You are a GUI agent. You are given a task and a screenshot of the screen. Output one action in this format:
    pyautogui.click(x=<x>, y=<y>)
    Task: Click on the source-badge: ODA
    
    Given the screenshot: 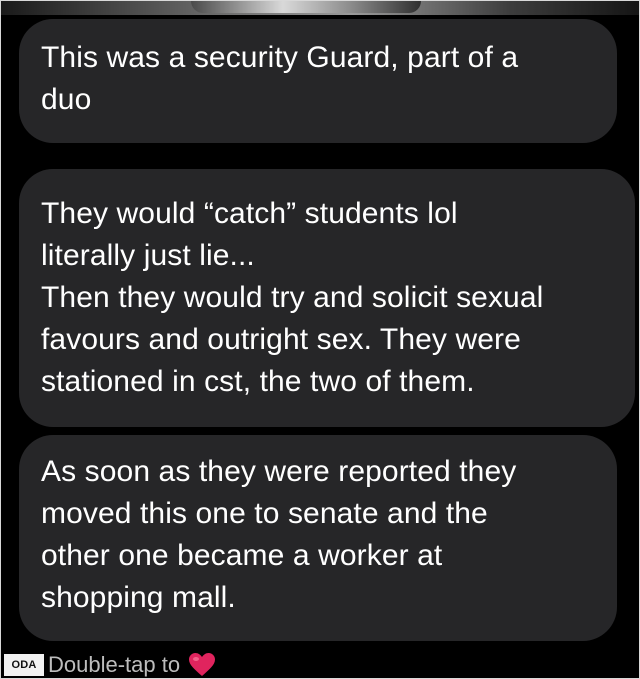 What is the action you would take?
    pyautogui.click(x=24, y=665)
    